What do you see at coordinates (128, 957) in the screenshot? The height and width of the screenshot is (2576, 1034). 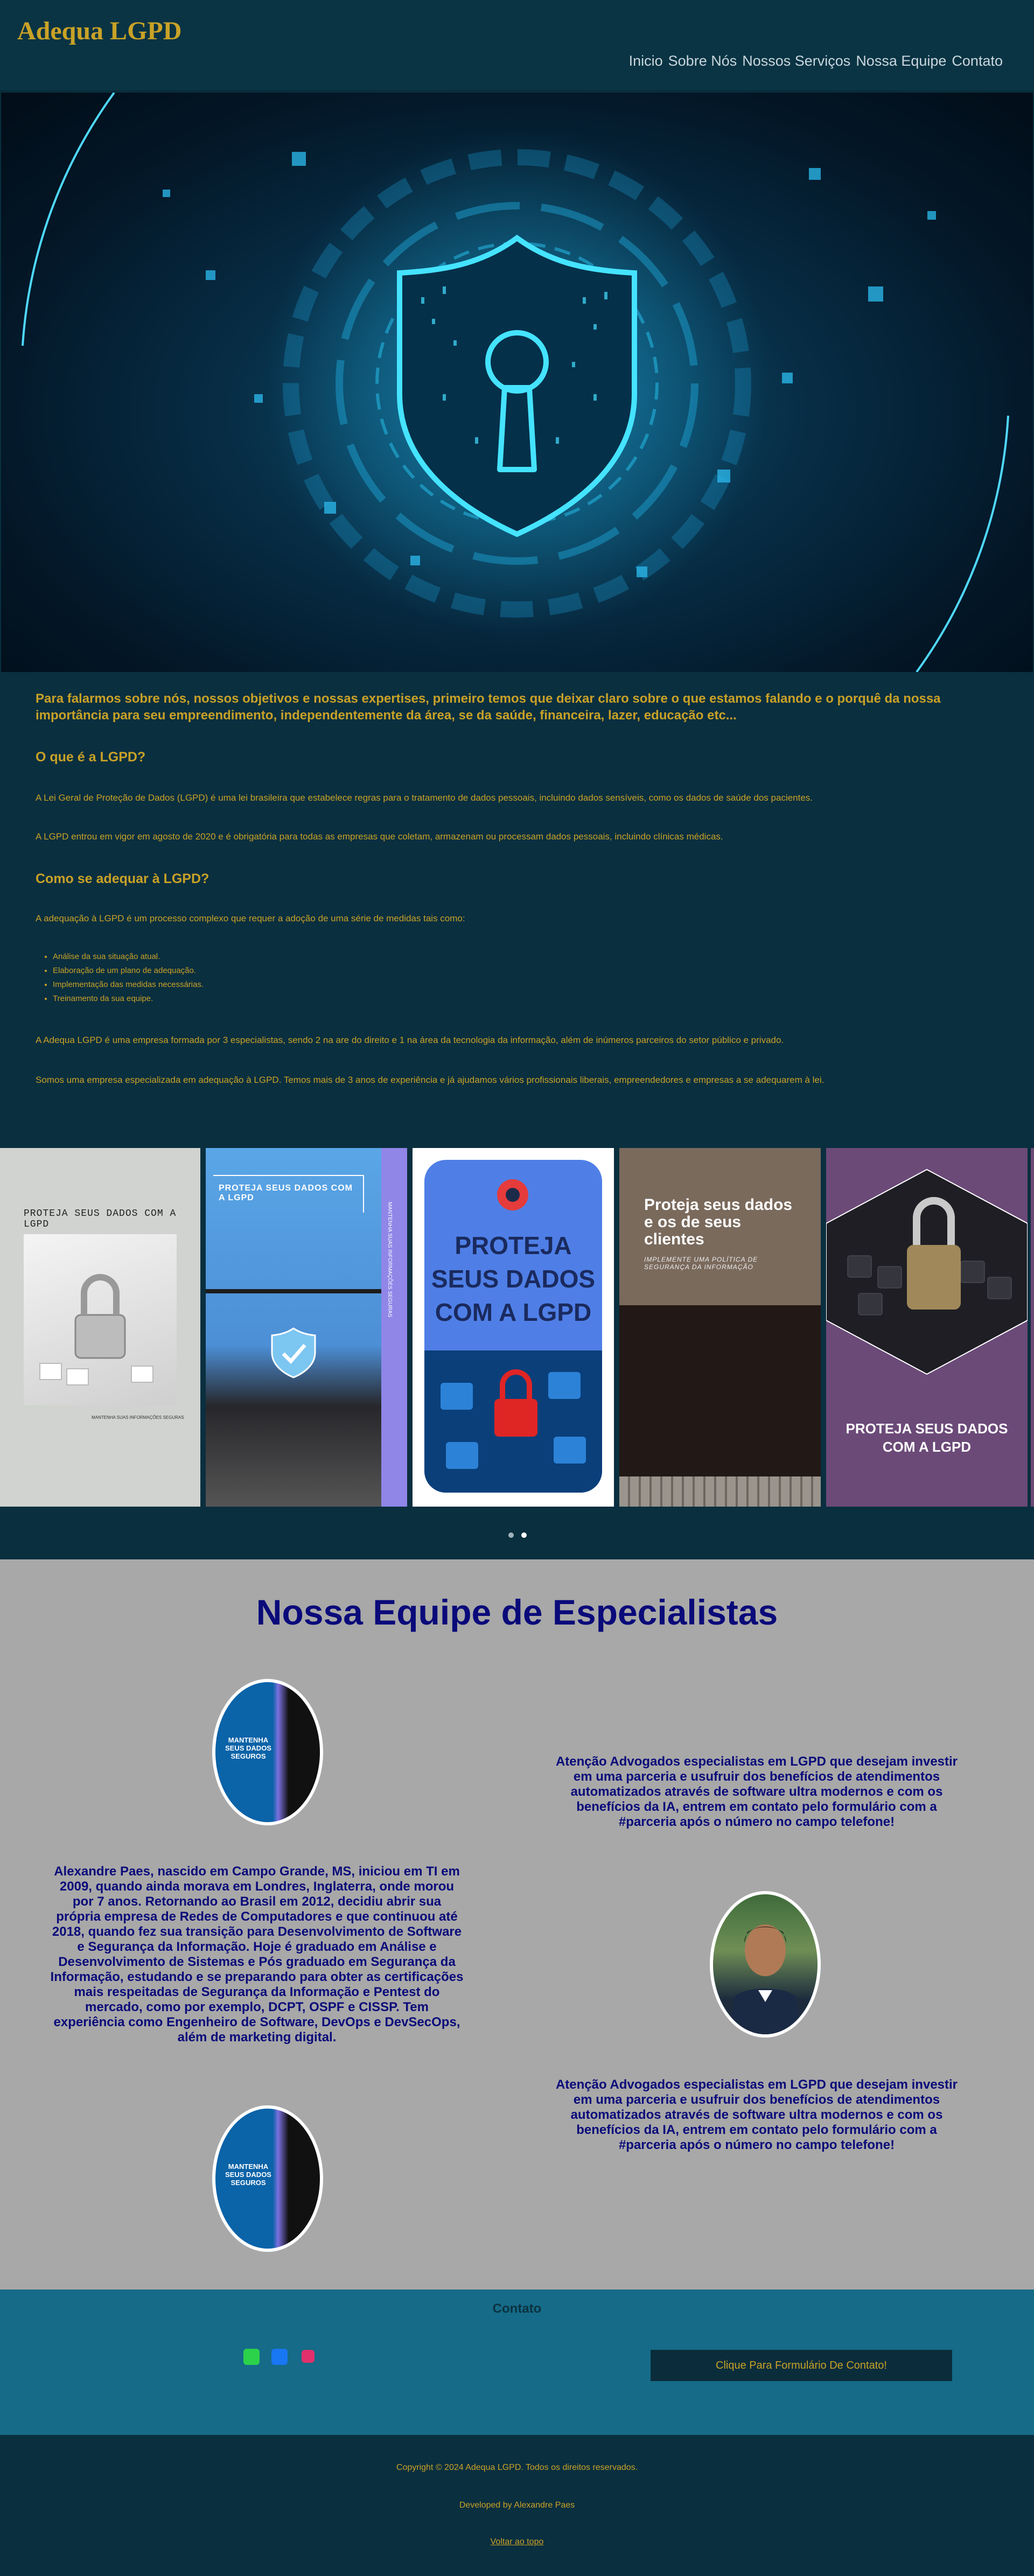 I see `list-item: Análise da sua situação atual.` at bounding box center [128, 957].